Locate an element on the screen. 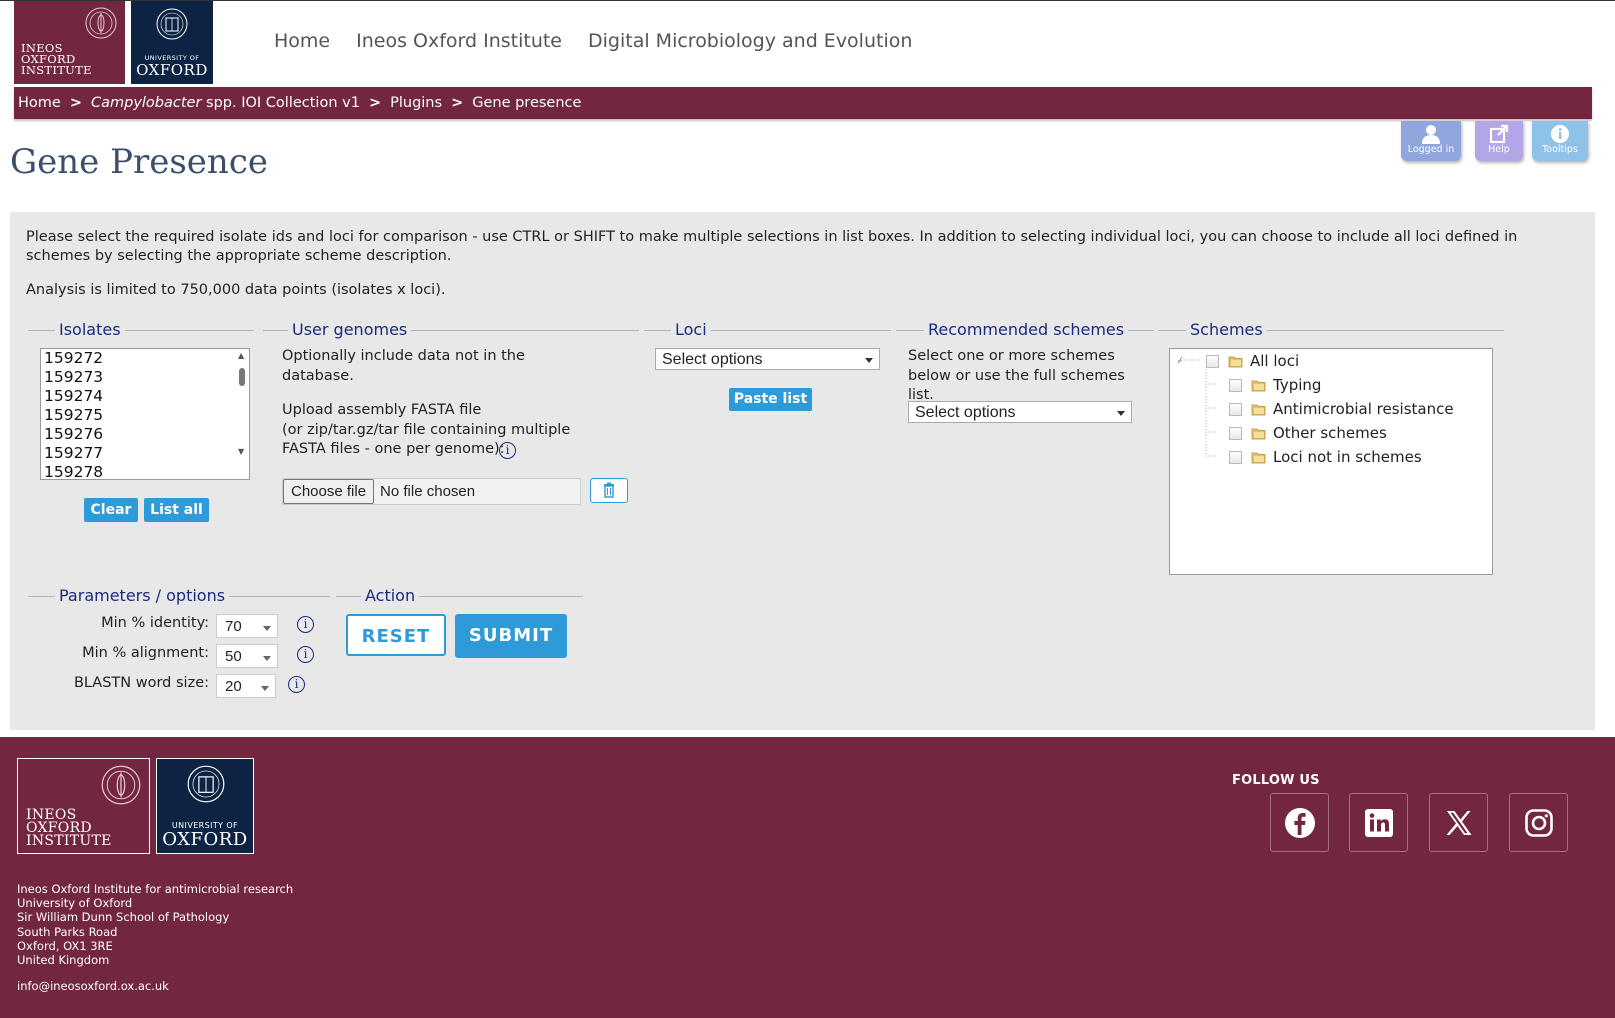  params-fieldset: Parameters / options is located at coordinates (179, 595).